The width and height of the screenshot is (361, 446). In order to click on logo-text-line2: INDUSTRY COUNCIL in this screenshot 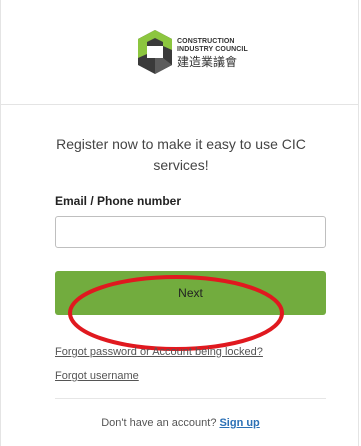, I will do `click(212, 49)`.